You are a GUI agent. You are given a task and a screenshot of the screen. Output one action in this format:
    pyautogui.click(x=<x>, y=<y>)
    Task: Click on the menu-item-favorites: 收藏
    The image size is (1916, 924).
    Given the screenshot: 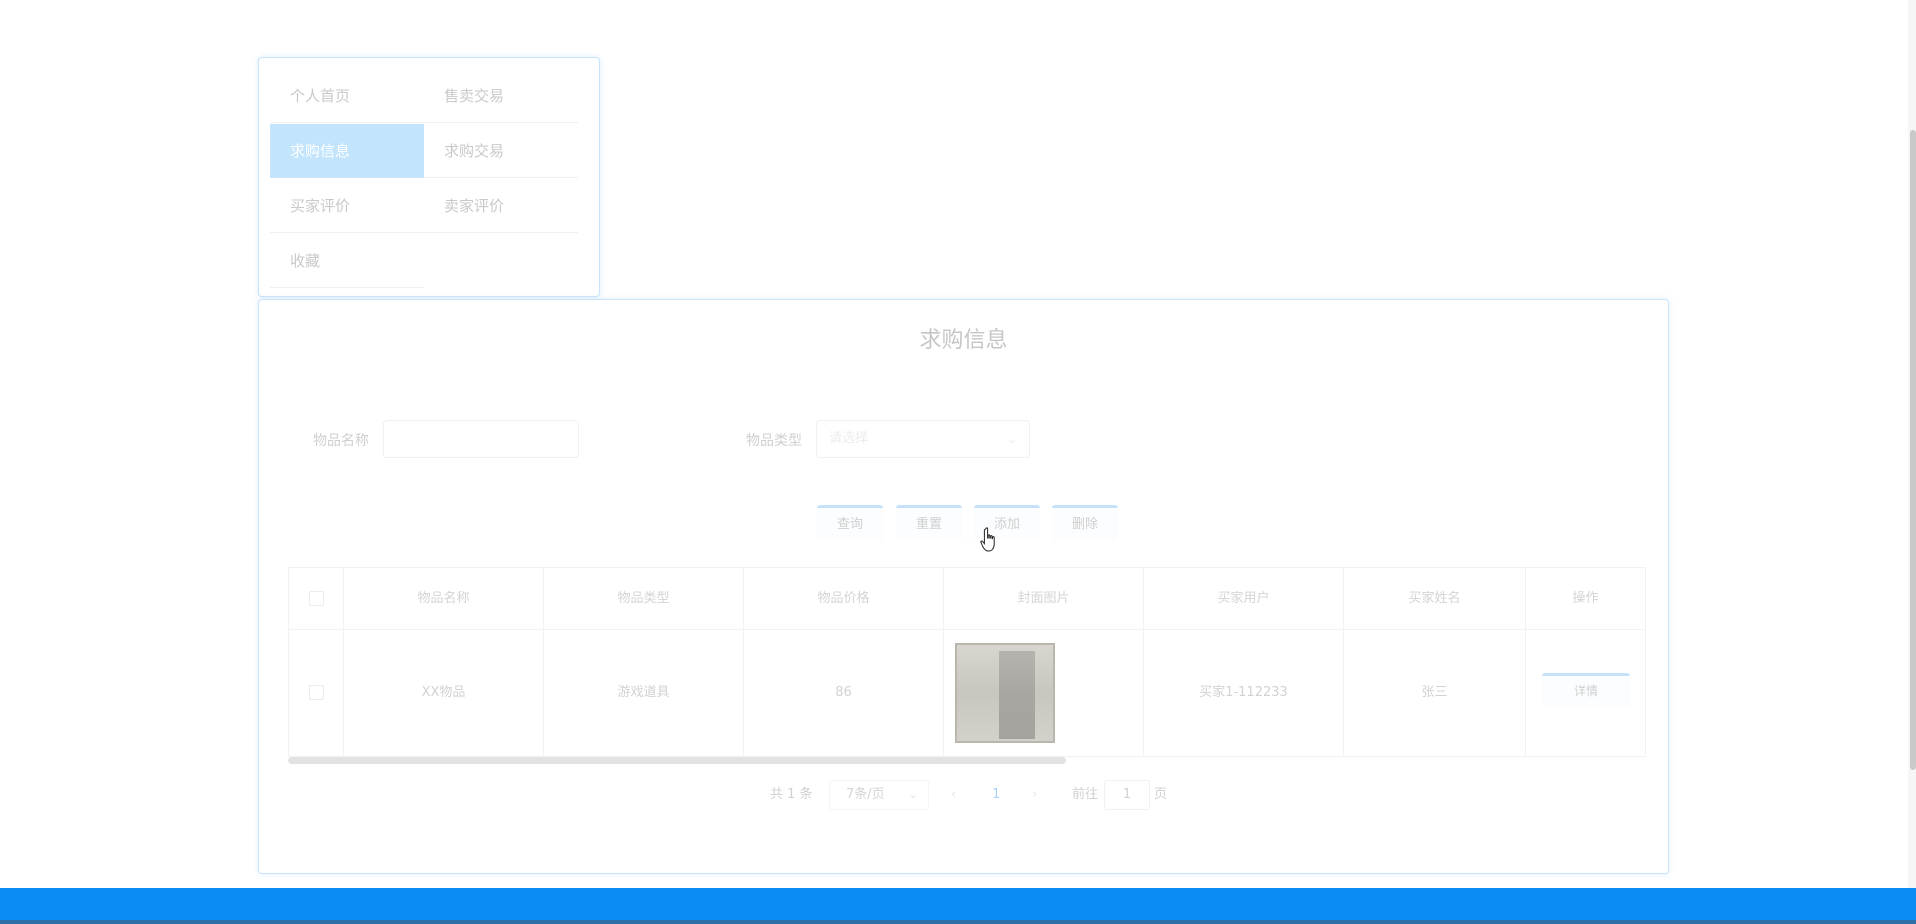 What is the action you would take?
    pyautogui.click(x=347, y=261)
    